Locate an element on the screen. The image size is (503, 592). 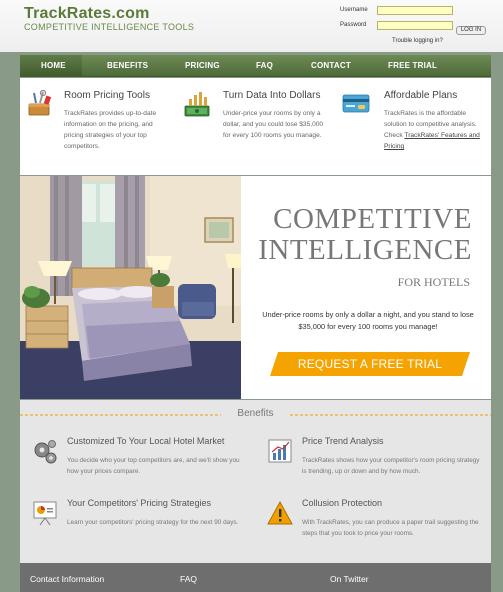
benefit-title: Collusion Protection is located at coordinates (342, 503).